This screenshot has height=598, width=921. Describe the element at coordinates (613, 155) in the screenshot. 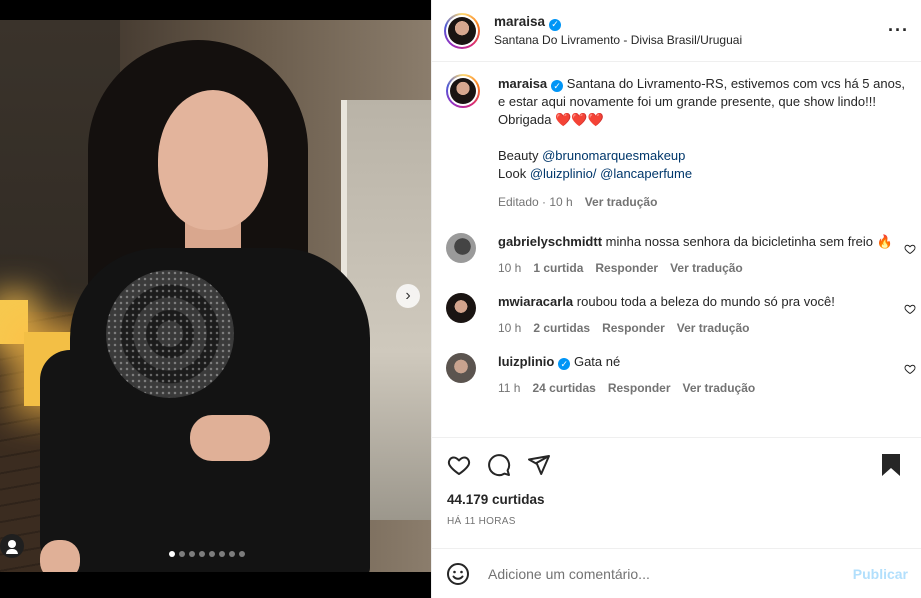

I see `beauty-mention-link: @brunomarquesmakeup` at that location.